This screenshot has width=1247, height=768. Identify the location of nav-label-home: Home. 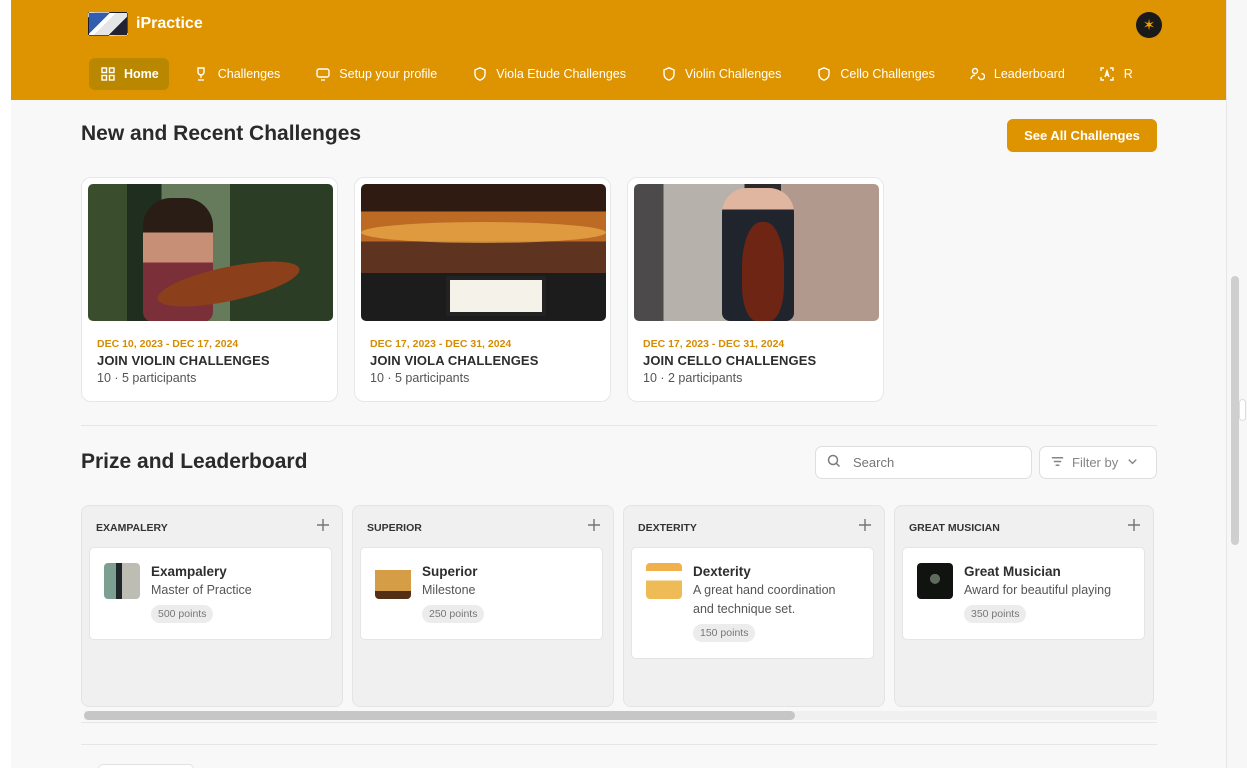
(141, 74).